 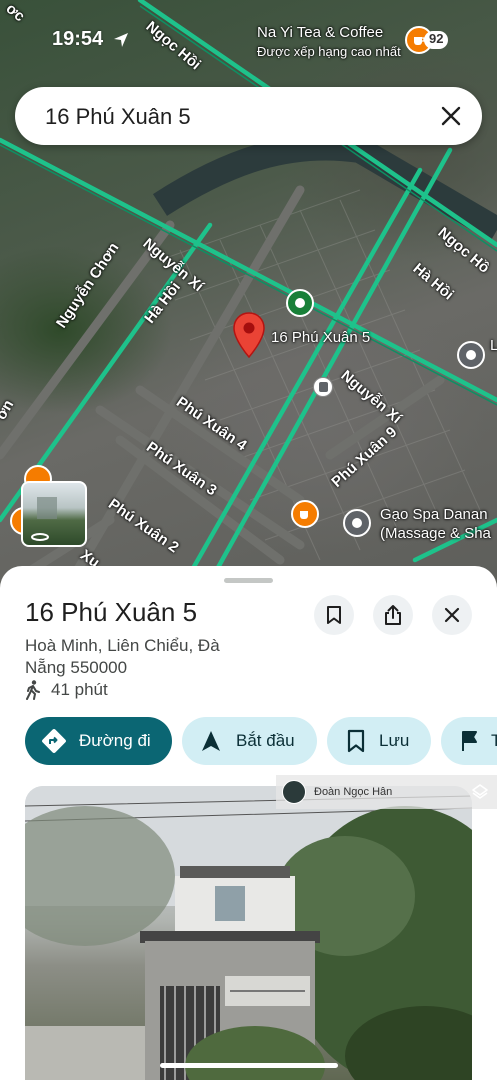 I want to click on walk-time-row: 41 phút, so click(x=66, y=690).